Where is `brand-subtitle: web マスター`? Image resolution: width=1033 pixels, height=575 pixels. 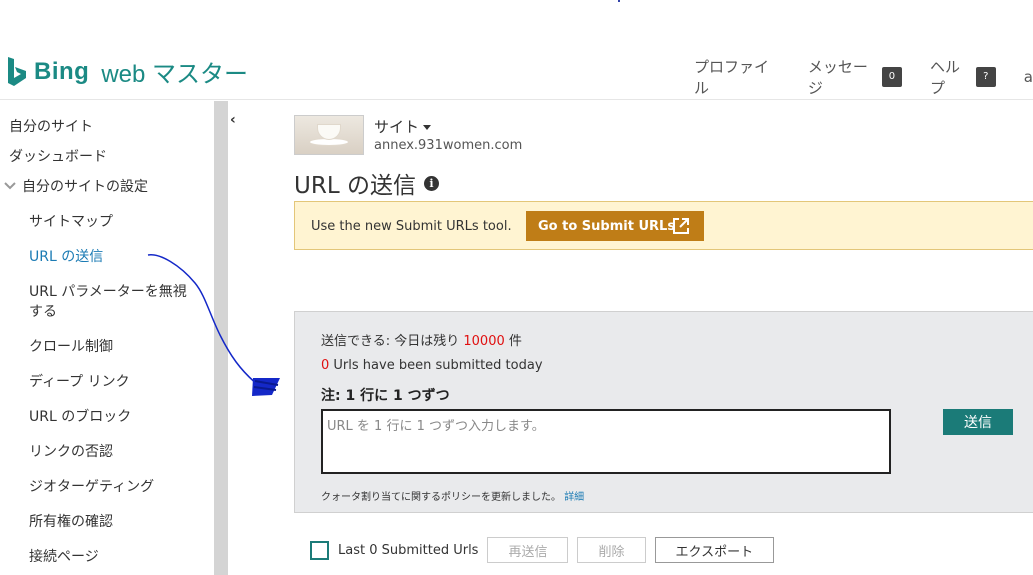
brand-subtitle: web マスター is located at coordinates (175, 74).